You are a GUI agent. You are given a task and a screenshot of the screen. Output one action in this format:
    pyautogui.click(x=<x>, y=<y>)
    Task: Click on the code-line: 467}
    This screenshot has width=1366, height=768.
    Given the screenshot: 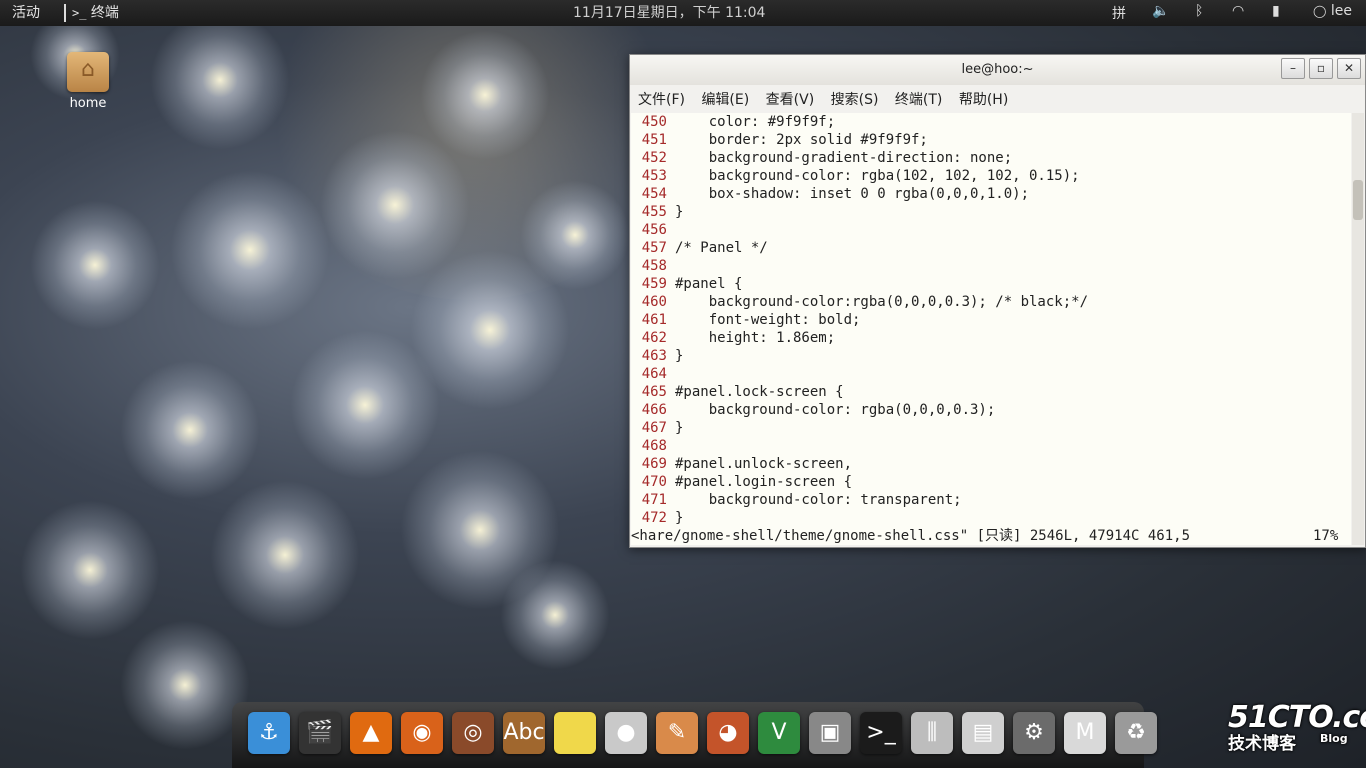 What is the action you would take?
    pyautogui.click(x=657, y=428)
    